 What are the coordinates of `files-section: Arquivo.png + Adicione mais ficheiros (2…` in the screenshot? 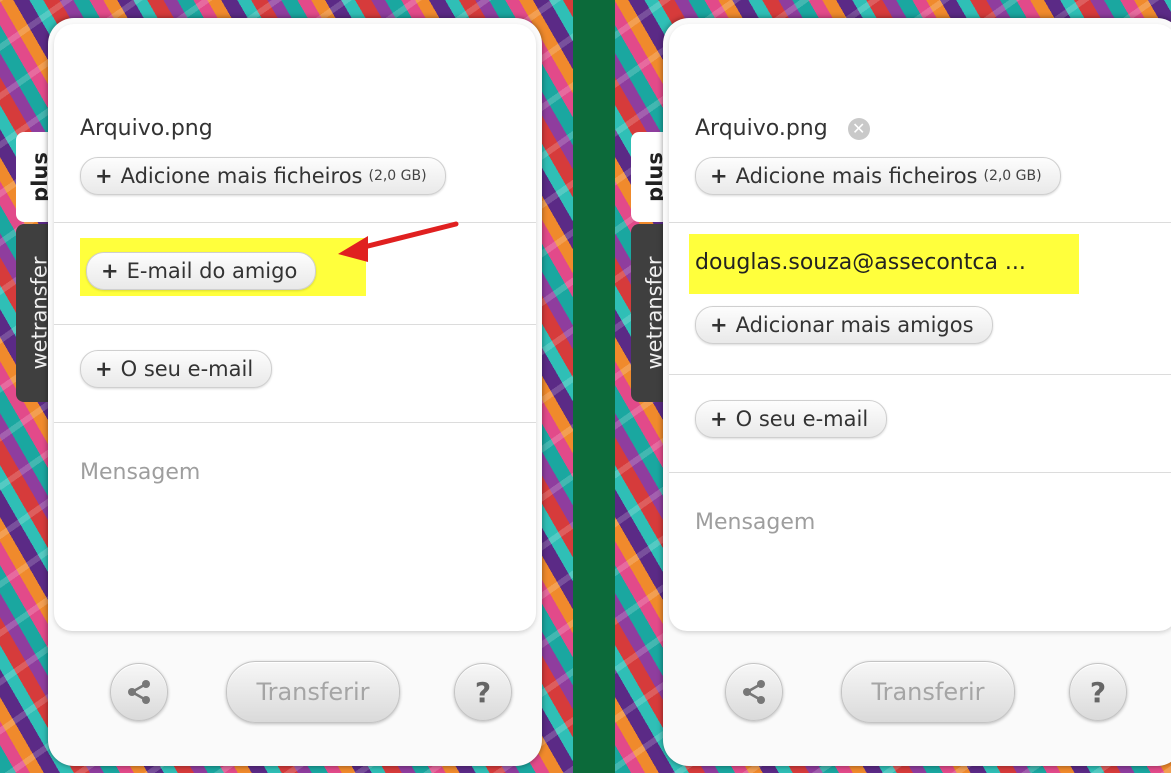 It's located at (295, 123).